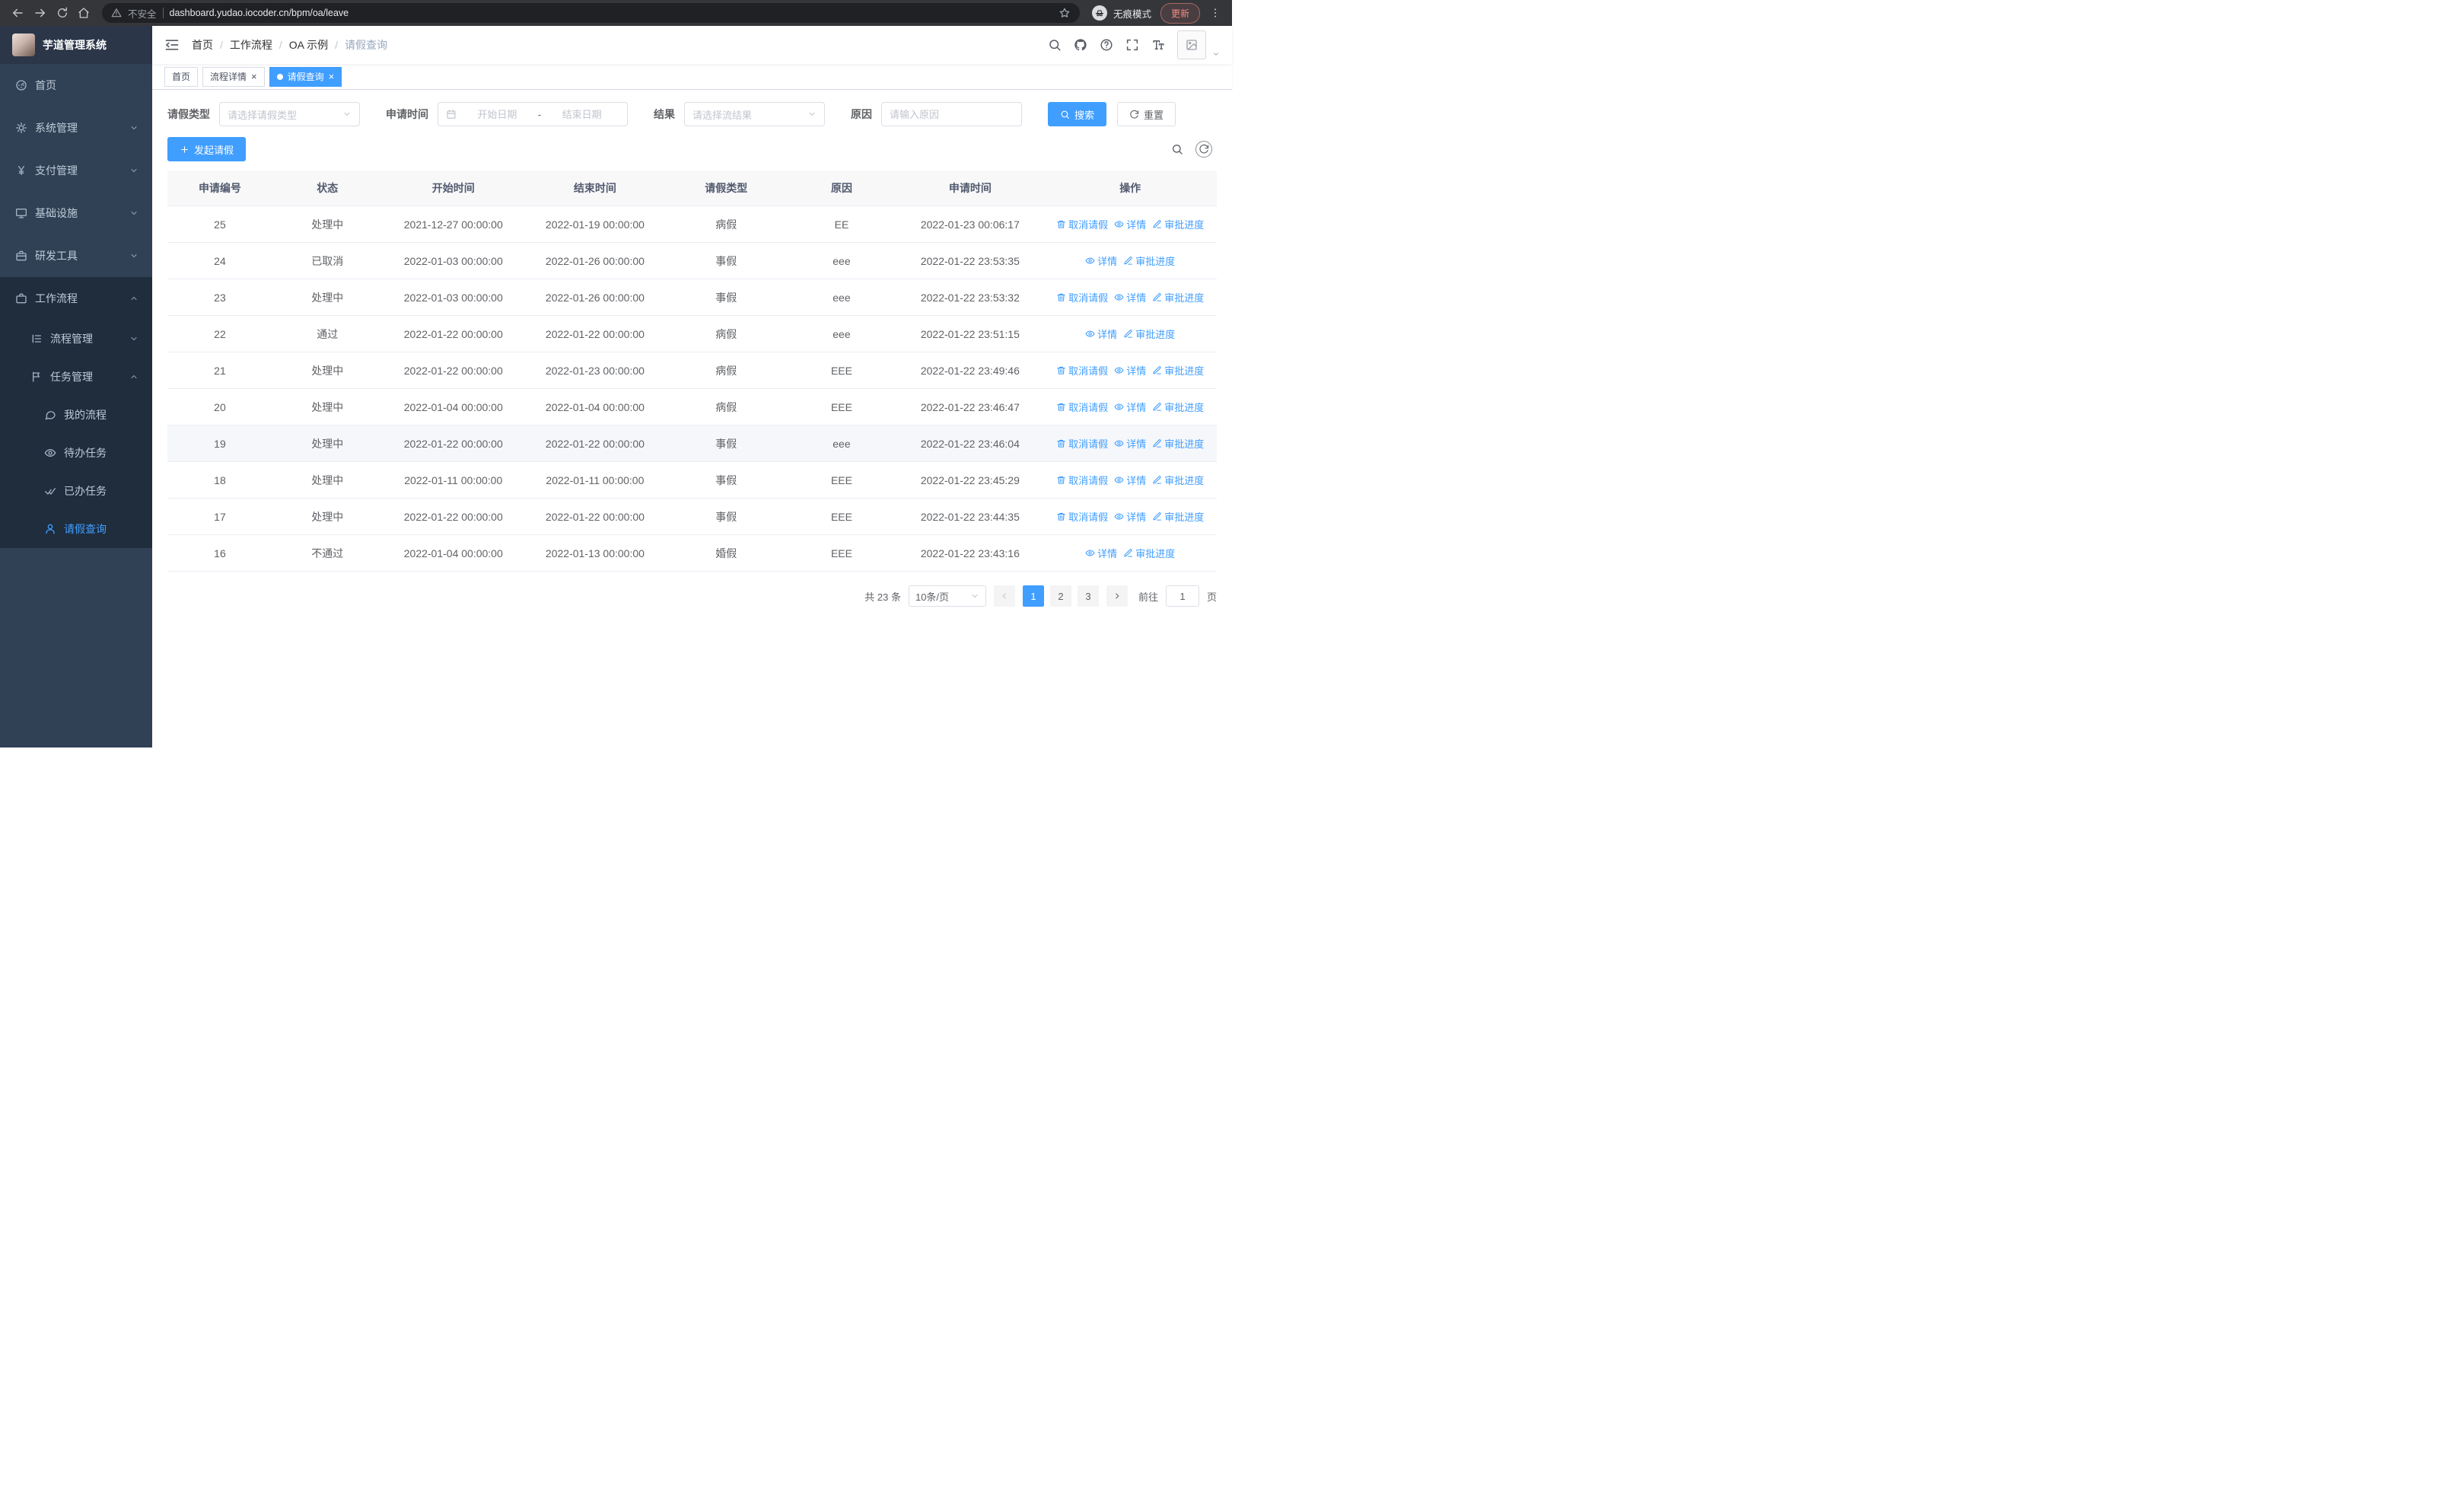  What do you see at coordinates (1158, 45) in the screenshot?
I see `font-size-icon` at bounding box center [1158, 45].